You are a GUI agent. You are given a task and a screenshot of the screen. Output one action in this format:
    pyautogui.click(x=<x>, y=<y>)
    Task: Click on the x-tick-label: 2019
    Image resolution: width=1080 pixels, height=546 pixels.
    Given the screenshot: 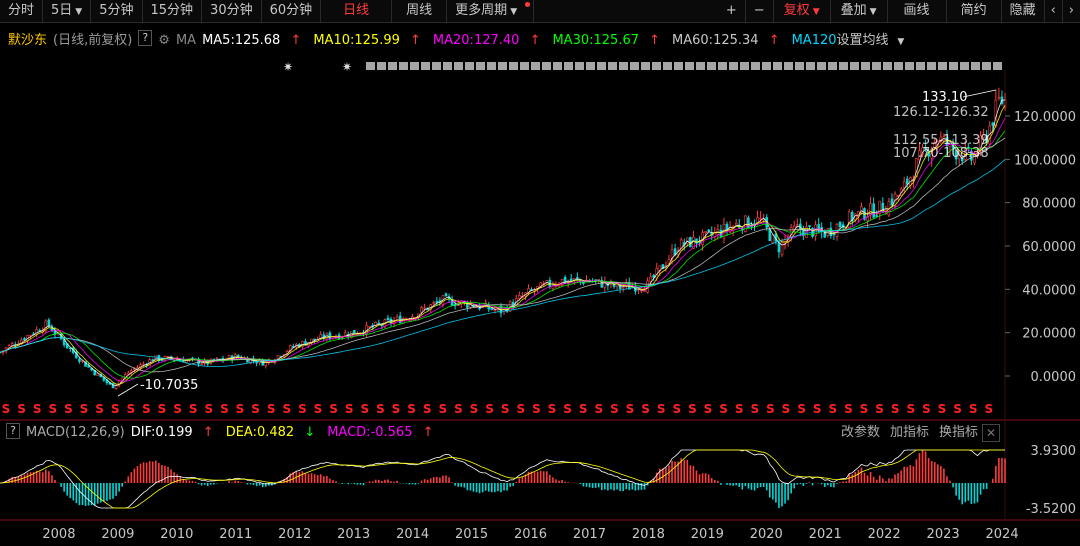 What is the action you would take?
    pyautogui.click(x=707, y=534)
    